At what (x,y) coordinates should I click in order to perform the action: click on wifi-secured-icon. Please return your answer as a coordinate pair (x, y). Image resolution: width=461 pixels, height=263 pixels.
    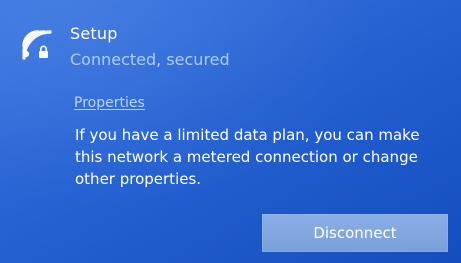
    Looking at the image, I should click on (37, 45).